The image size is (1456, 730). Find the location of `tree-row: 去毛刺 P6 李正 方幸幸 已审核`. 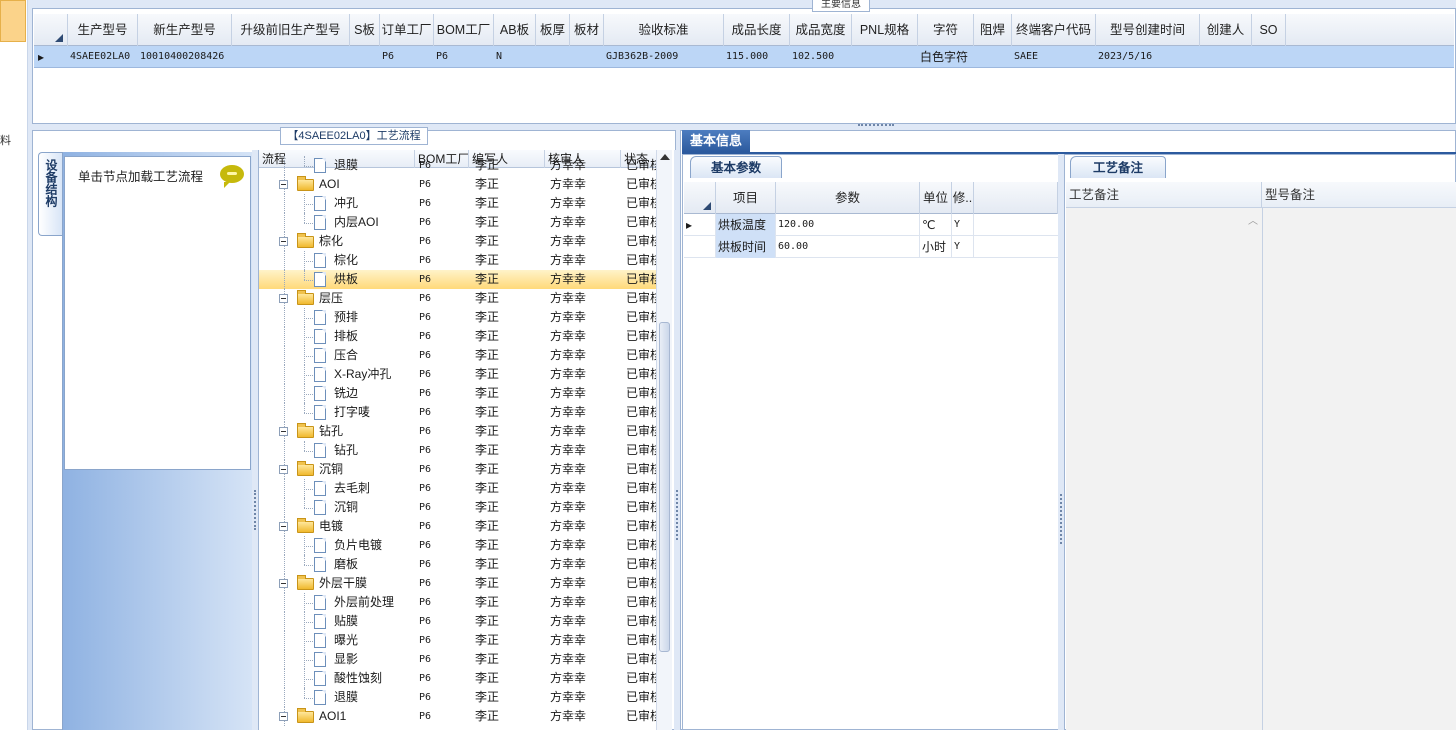

tree-row: 去毛刺 P6 李正 方幸幸 已审核 is located at coordinates (459, 488).